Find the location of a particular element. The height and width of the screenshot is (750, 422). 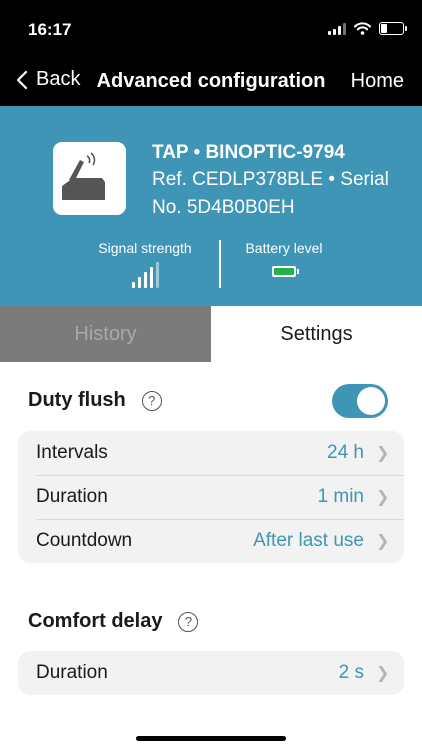

row-label: Intervals is located at coordinates (72, 452).